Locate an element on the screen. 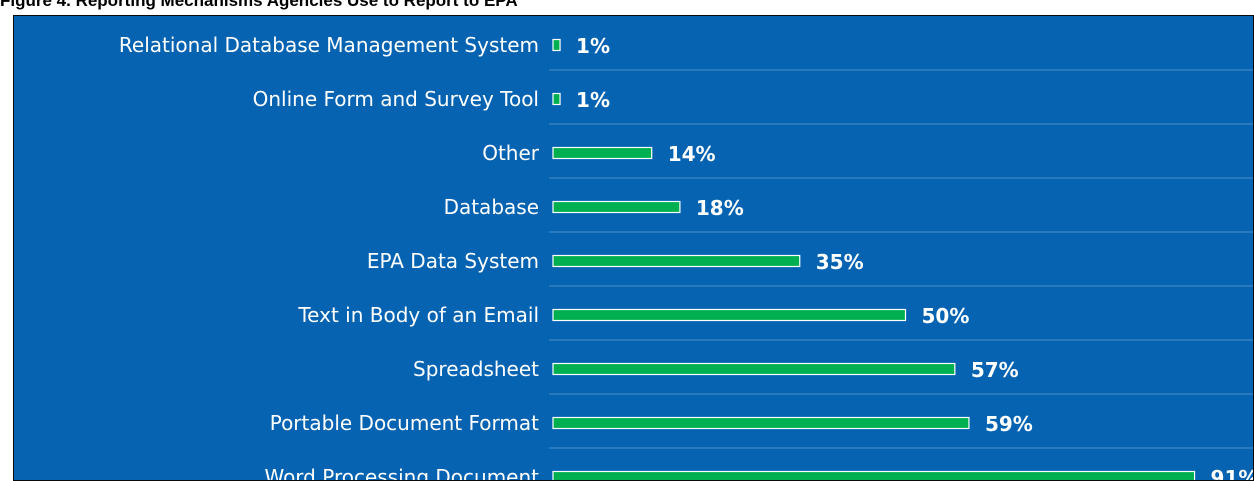 The height and width of the screenshot is (481, 1254). value-label: 57% is located at coordinates (995, 370).